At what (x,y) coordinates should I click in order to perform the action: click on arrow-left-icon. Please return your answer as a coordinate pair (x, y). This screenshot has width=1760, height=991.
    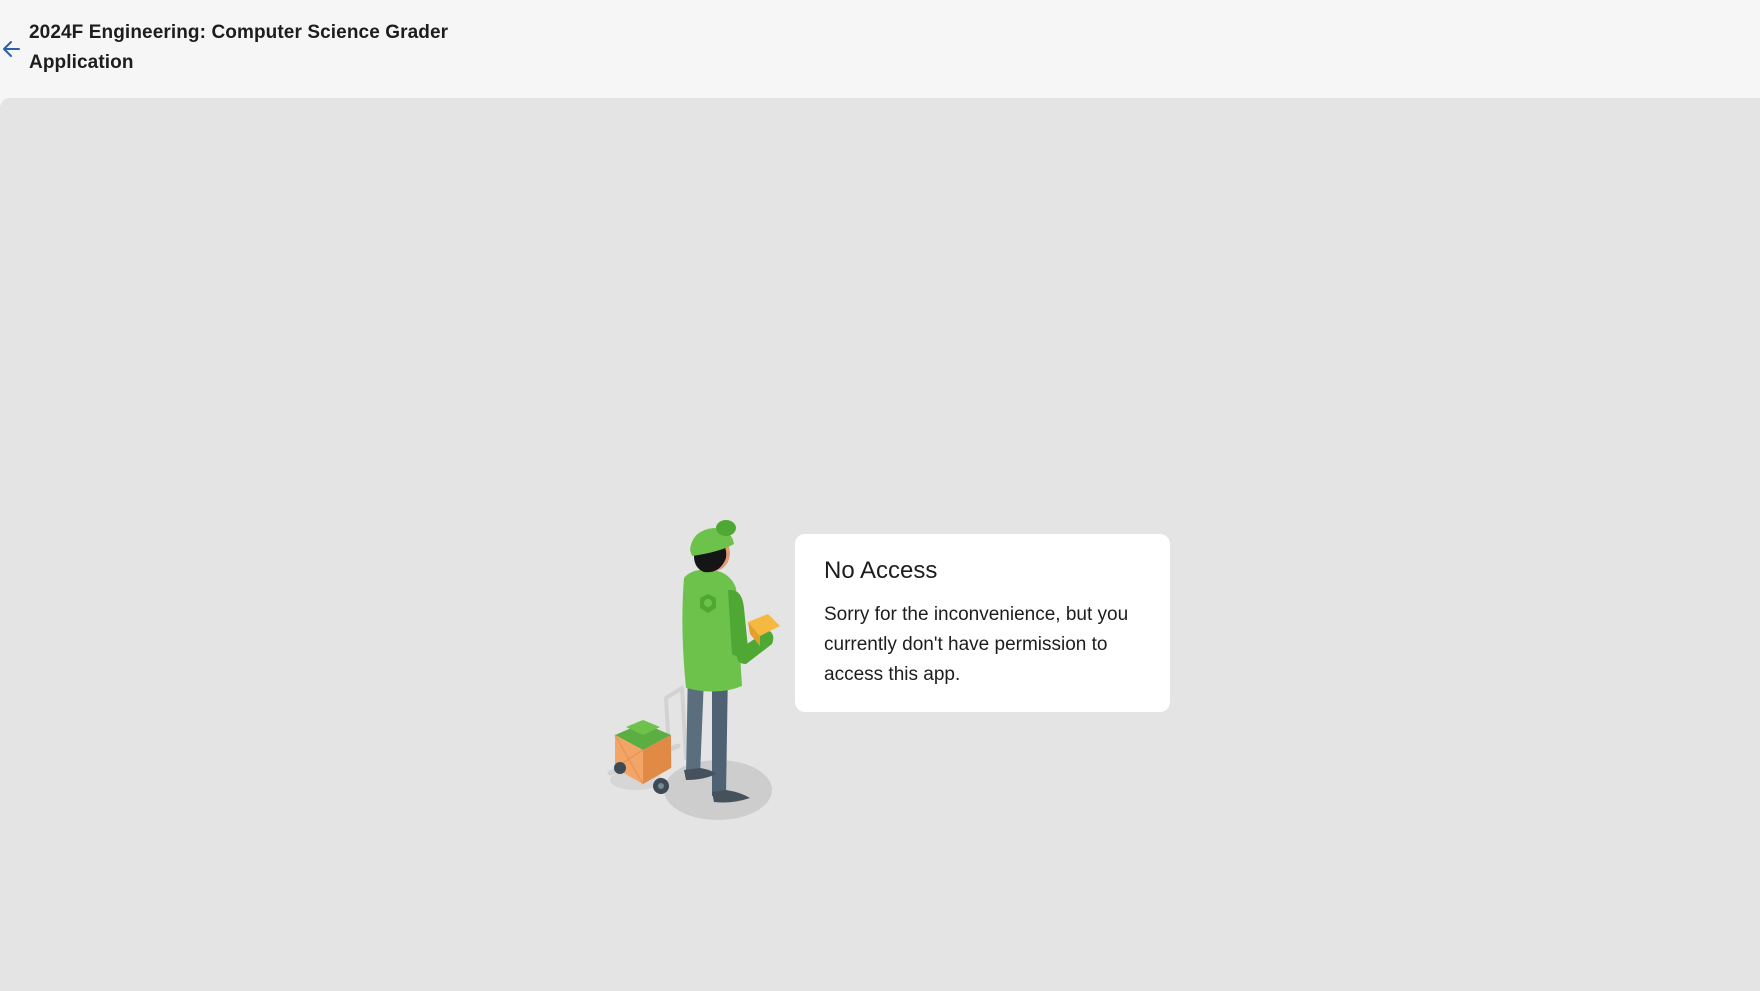
    Looking at the image, I should click on (11, 49).